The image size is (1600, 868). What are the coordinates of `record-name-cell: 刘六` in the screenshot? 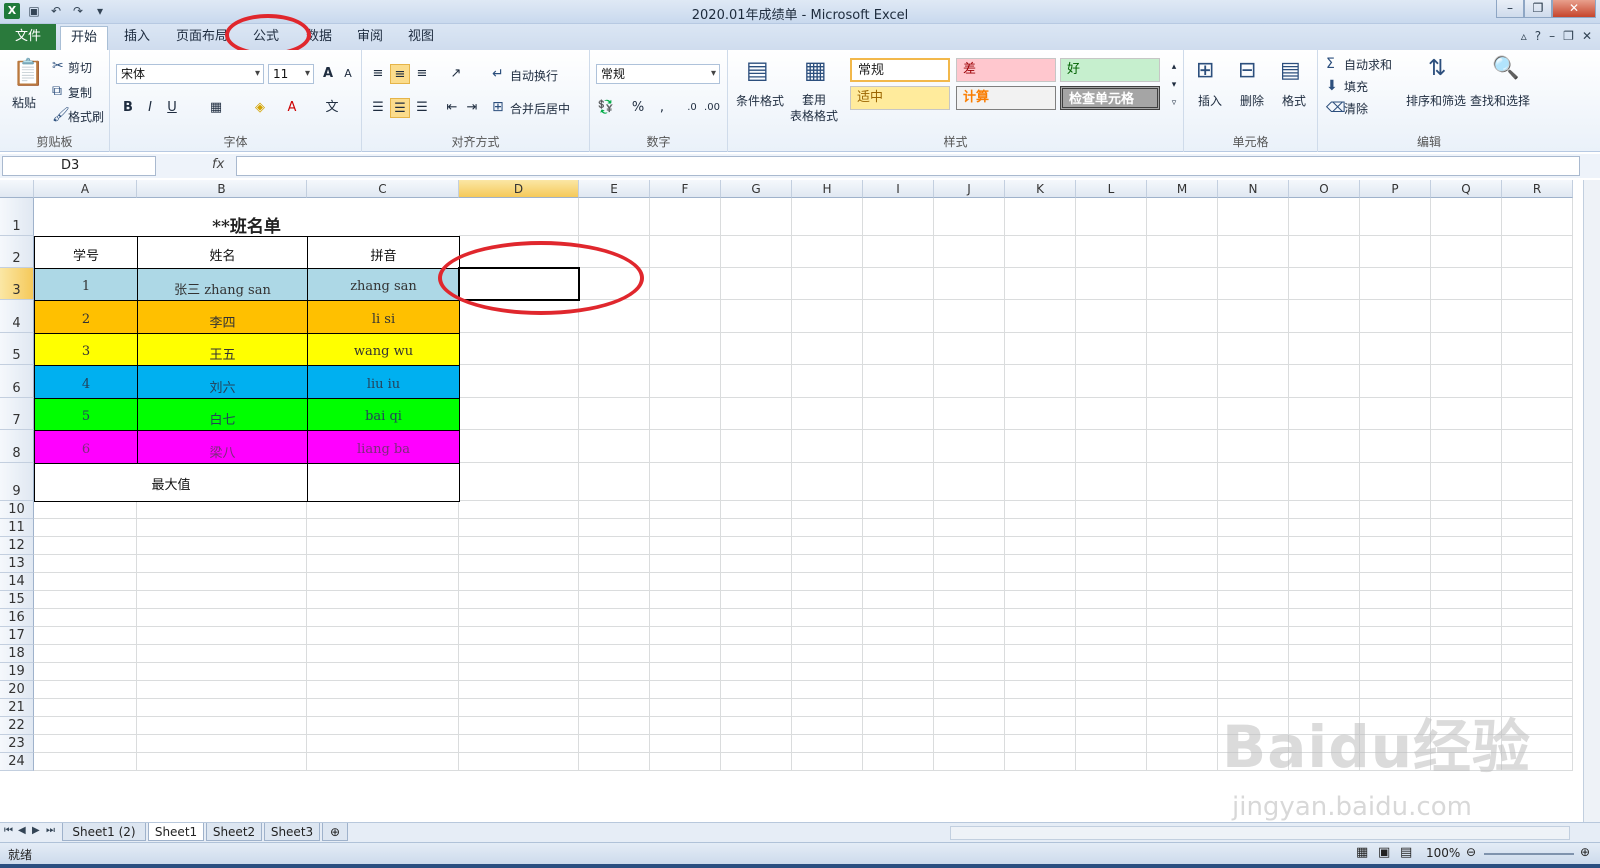 It's located at (222, 382).